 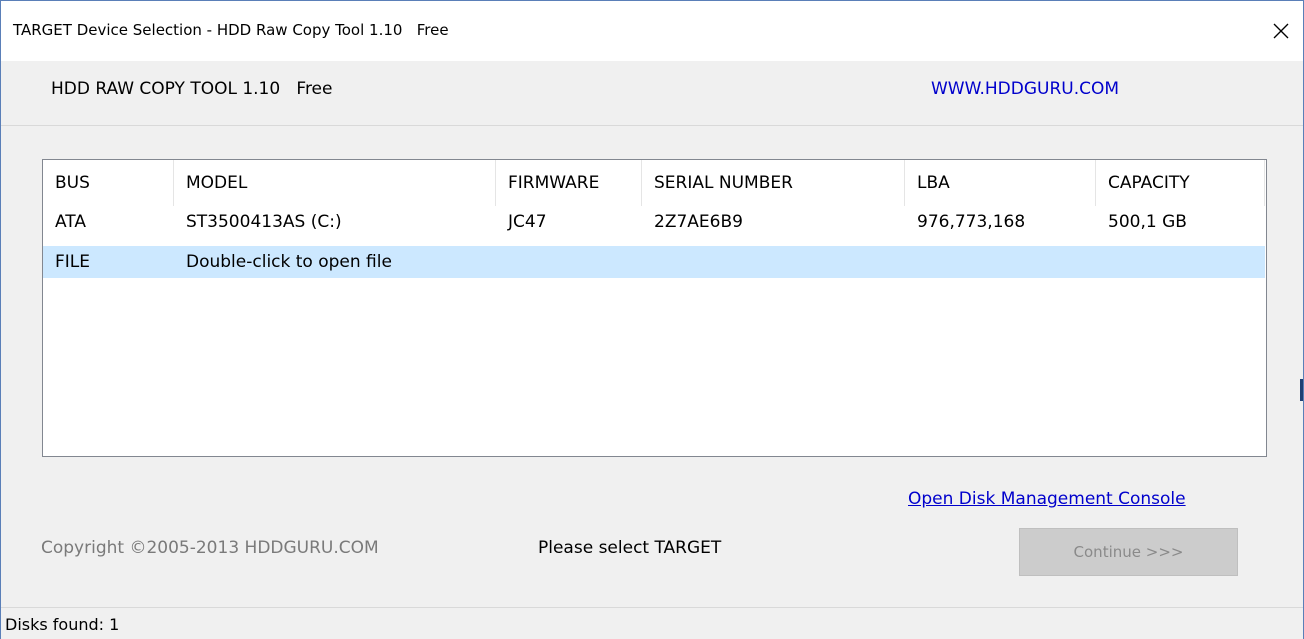 I want to click on cell-capacity: 500,1 GB, so click(x=1147, y=222).